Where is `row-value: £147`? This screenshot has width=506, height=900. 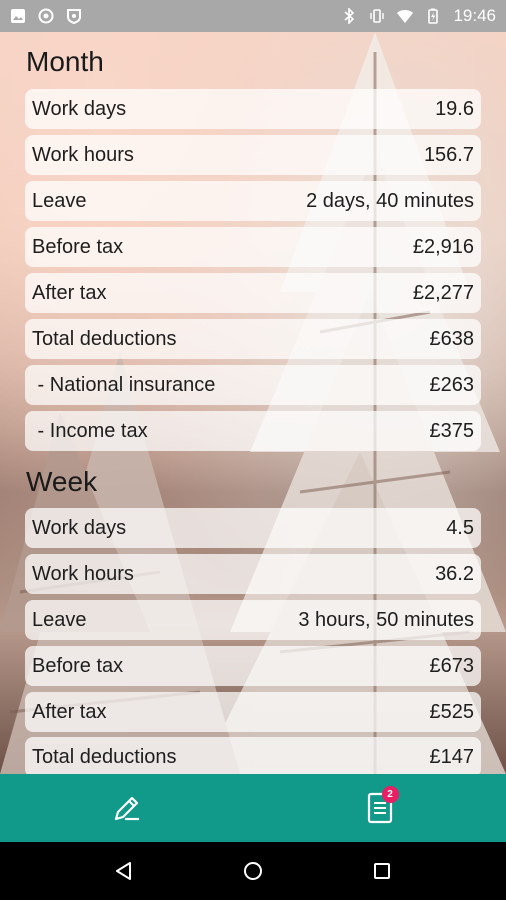 row-value: £147 is located at coordinates (452, 756).